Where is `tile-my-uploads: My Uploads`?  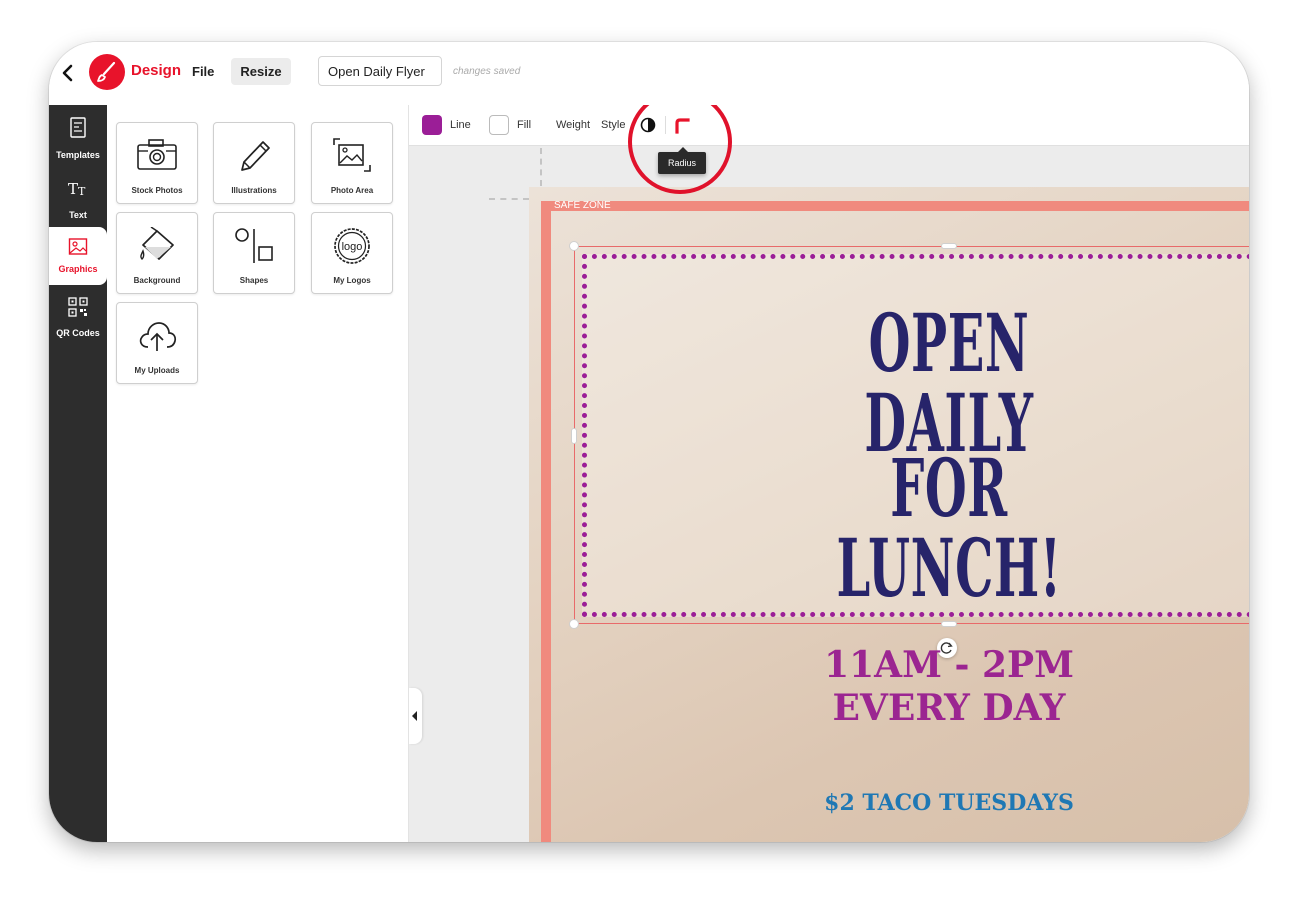 tile-my-uploads: My Uploads is located at coordinates (157, 343).